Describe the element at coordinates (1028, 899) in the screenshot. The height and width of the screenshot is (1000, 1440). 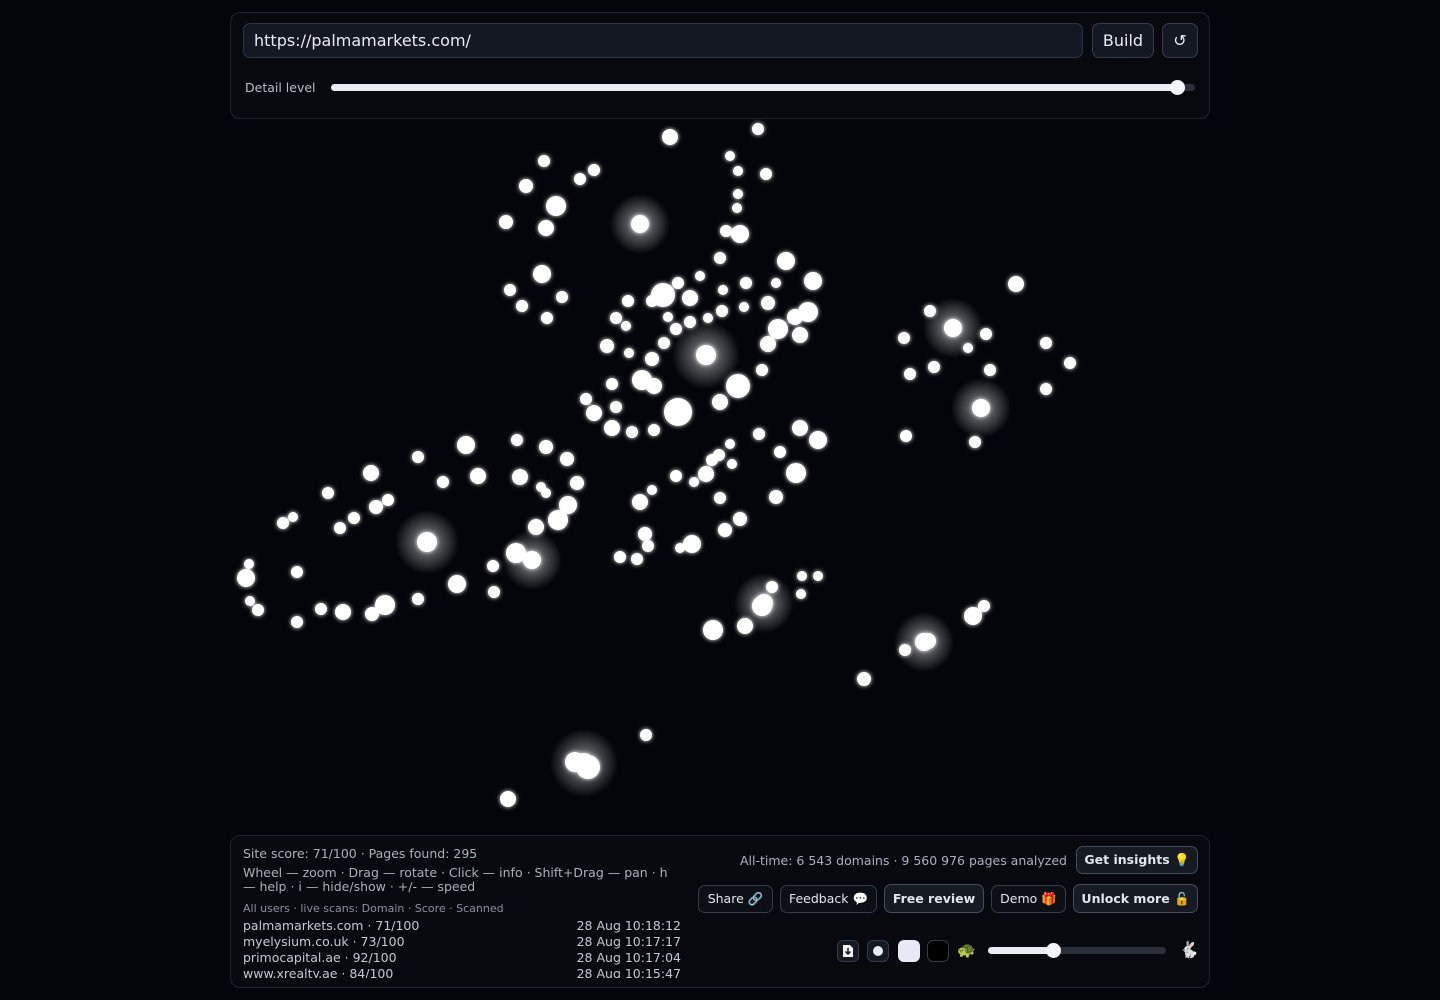
I see `demo-button: Demo 🎁` at that location.